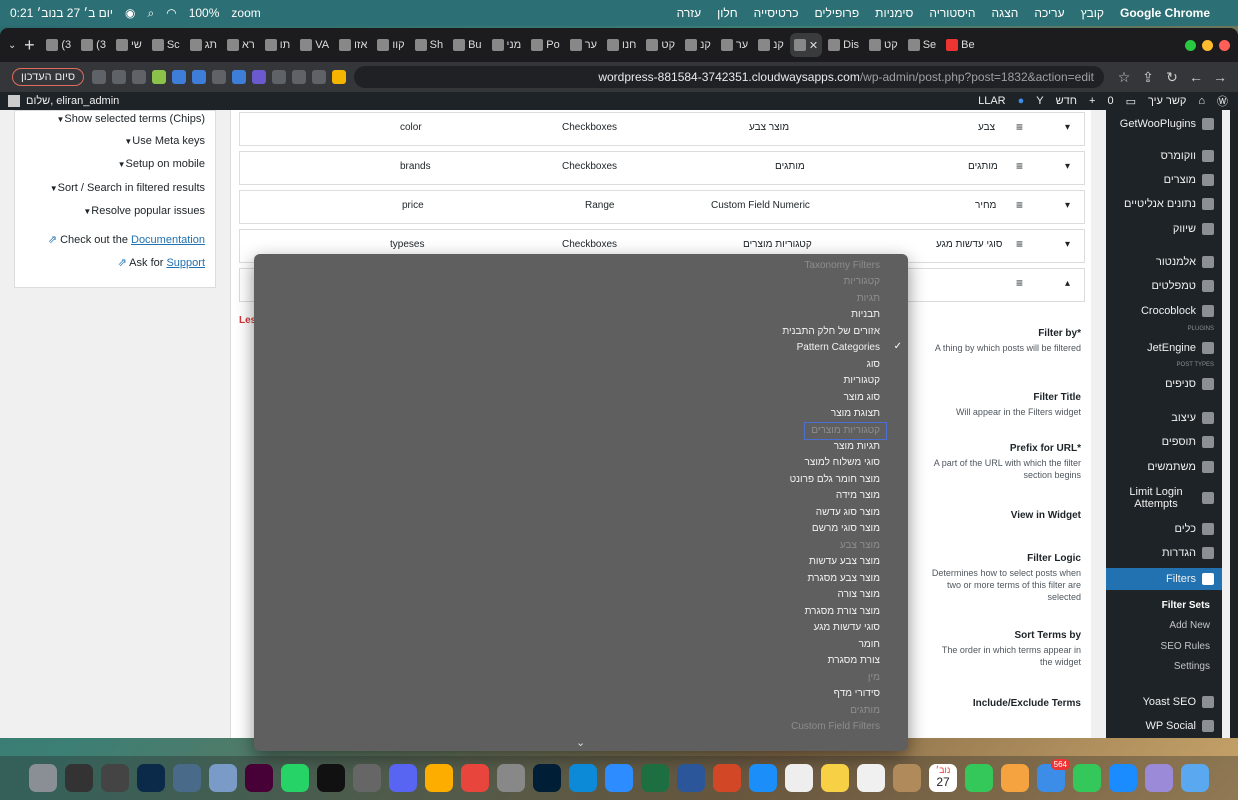 The width and height of the screenshot is (1238, 800). Describe the element at coordinates (871, 778) in the screenshot. I see `reminders-icon` at that location.